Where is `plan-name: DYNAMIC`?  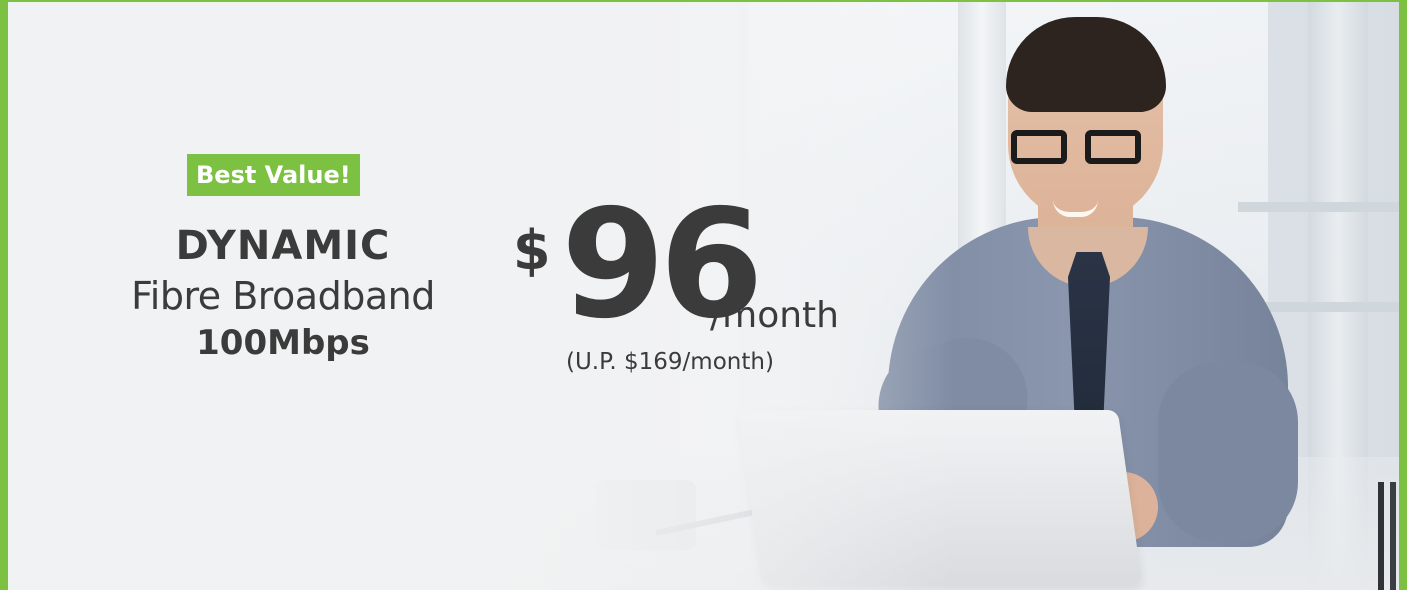
plan-name: DYNAMIC is located at coordinates (283, 246).